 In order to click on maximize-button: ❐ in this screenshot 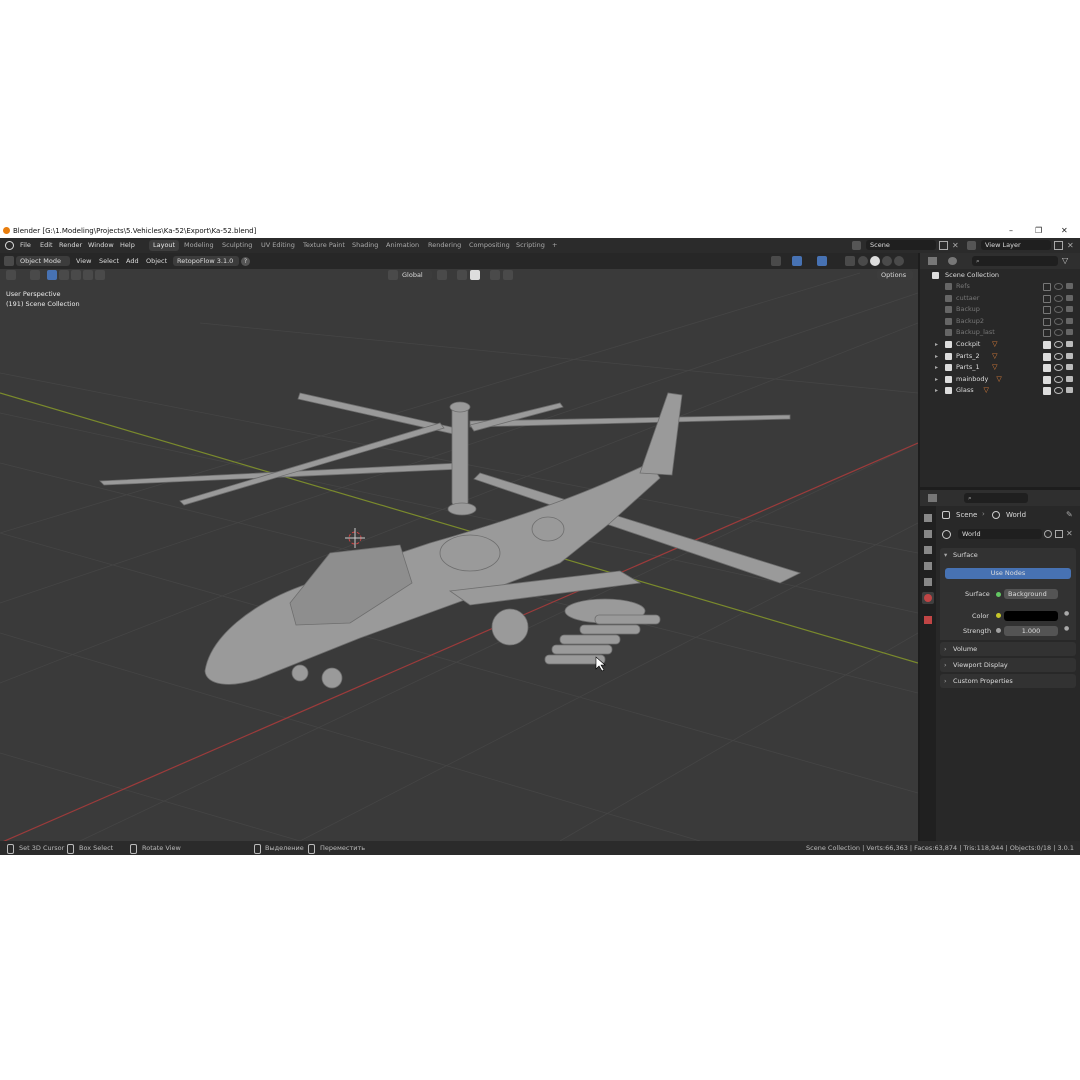, I will do `click(1038, 230)`.